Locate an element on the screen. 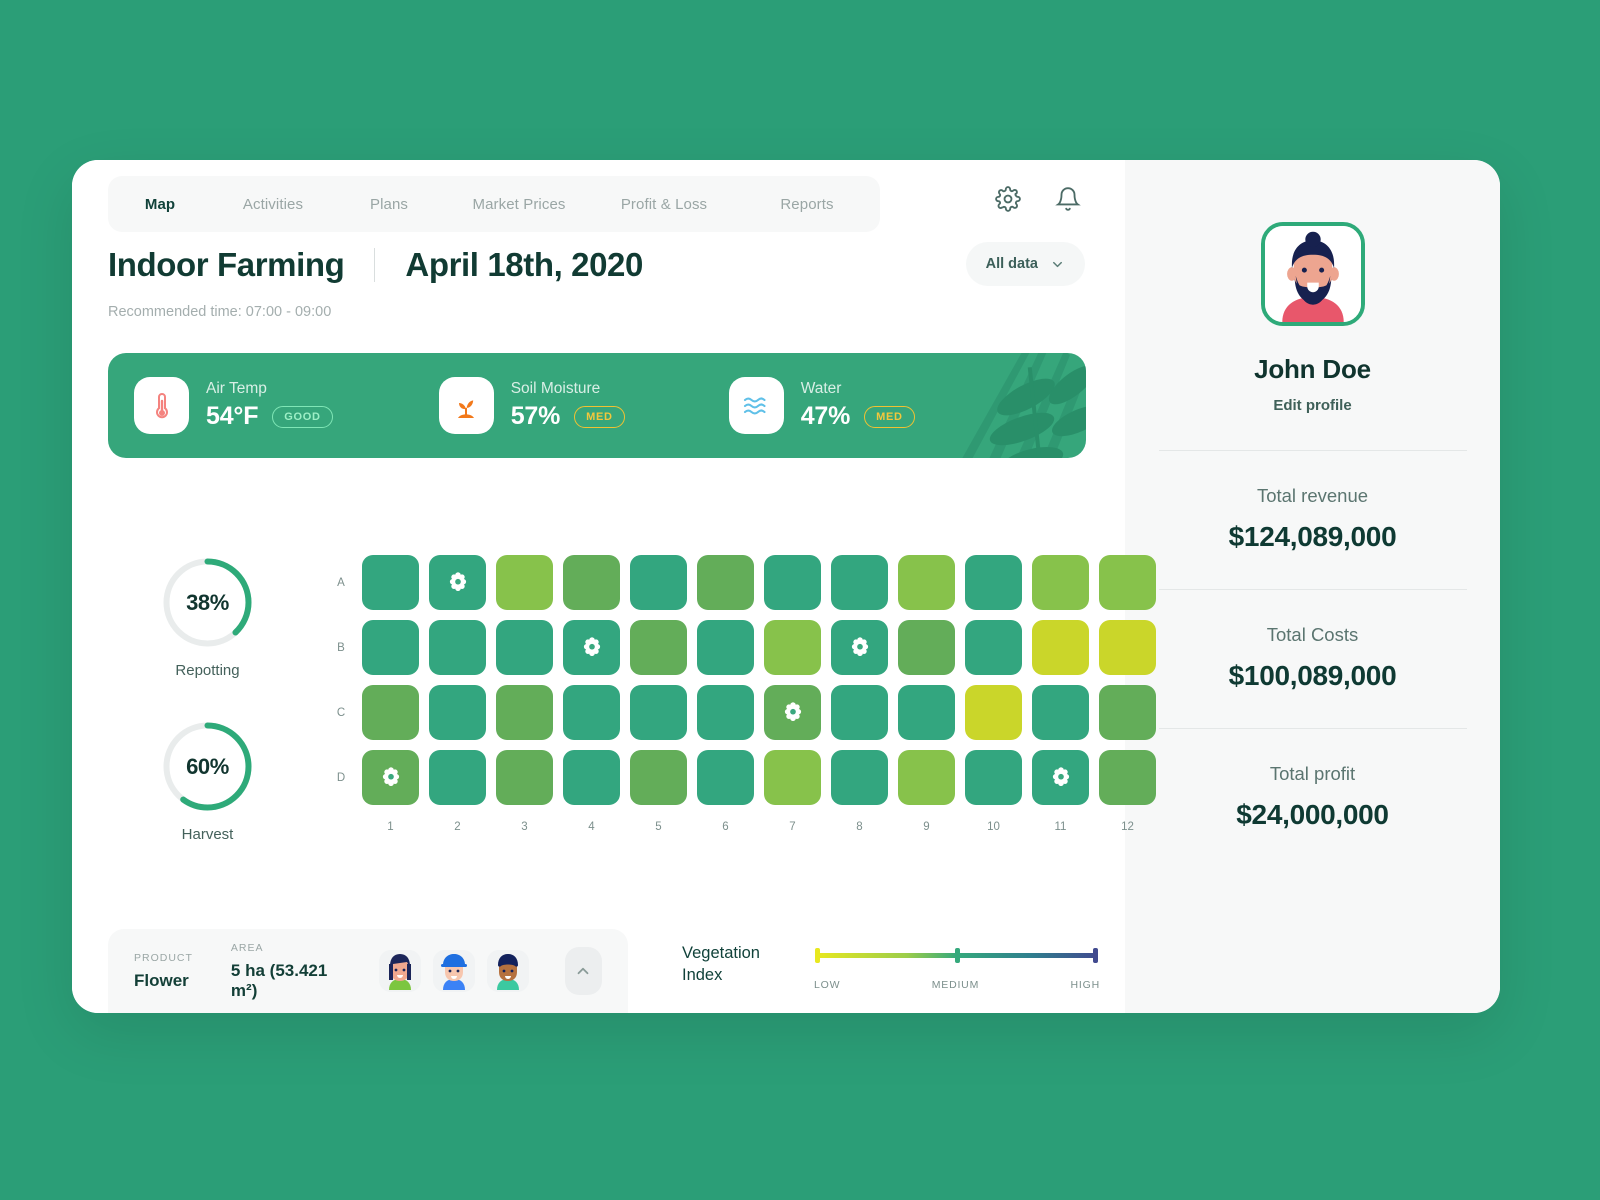 The height and width of the screenshot is (1200, 1600). collapse-button is located at coordinates (583, 971).